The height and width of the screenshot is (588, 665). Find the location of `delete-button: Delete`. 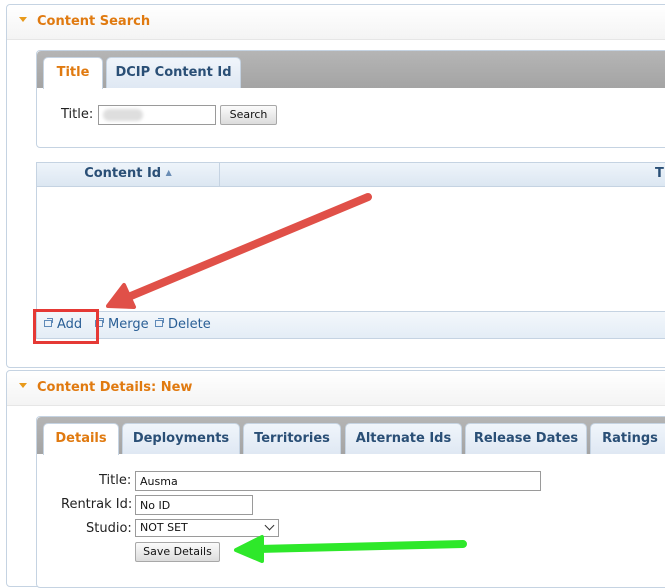

delete-button: Delete is located at coordinates (183, 325).